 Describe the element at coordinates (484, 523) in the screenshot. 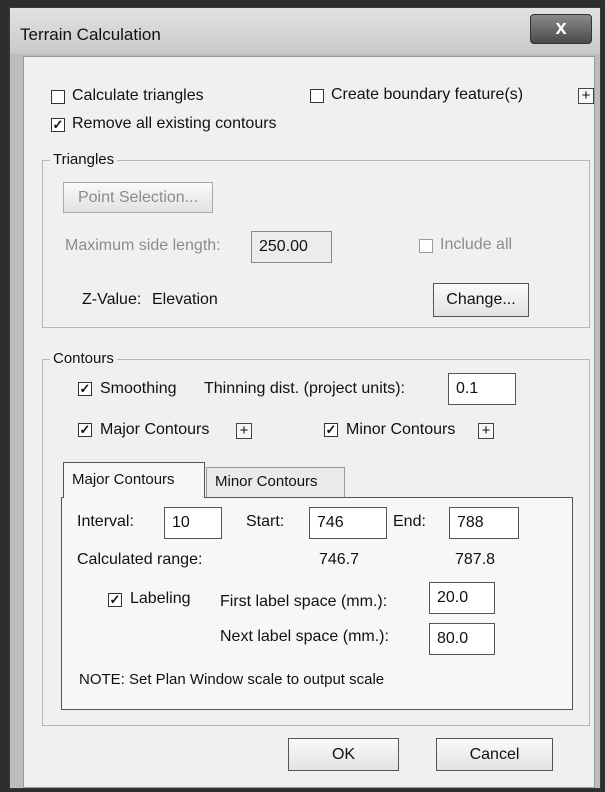

I see `end-field: 788` at that location.